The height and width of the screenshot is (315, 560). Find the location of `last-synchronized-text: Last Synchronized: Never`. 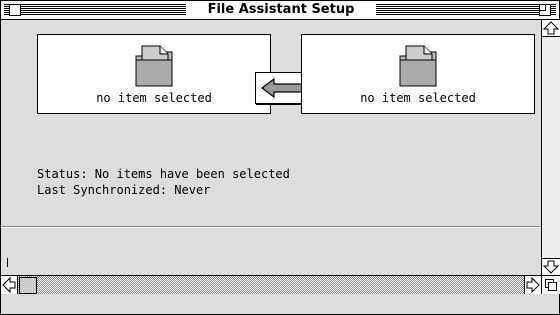

last-synchronized-text: Last Synchronized: Never is located at coordinates (124, 190).